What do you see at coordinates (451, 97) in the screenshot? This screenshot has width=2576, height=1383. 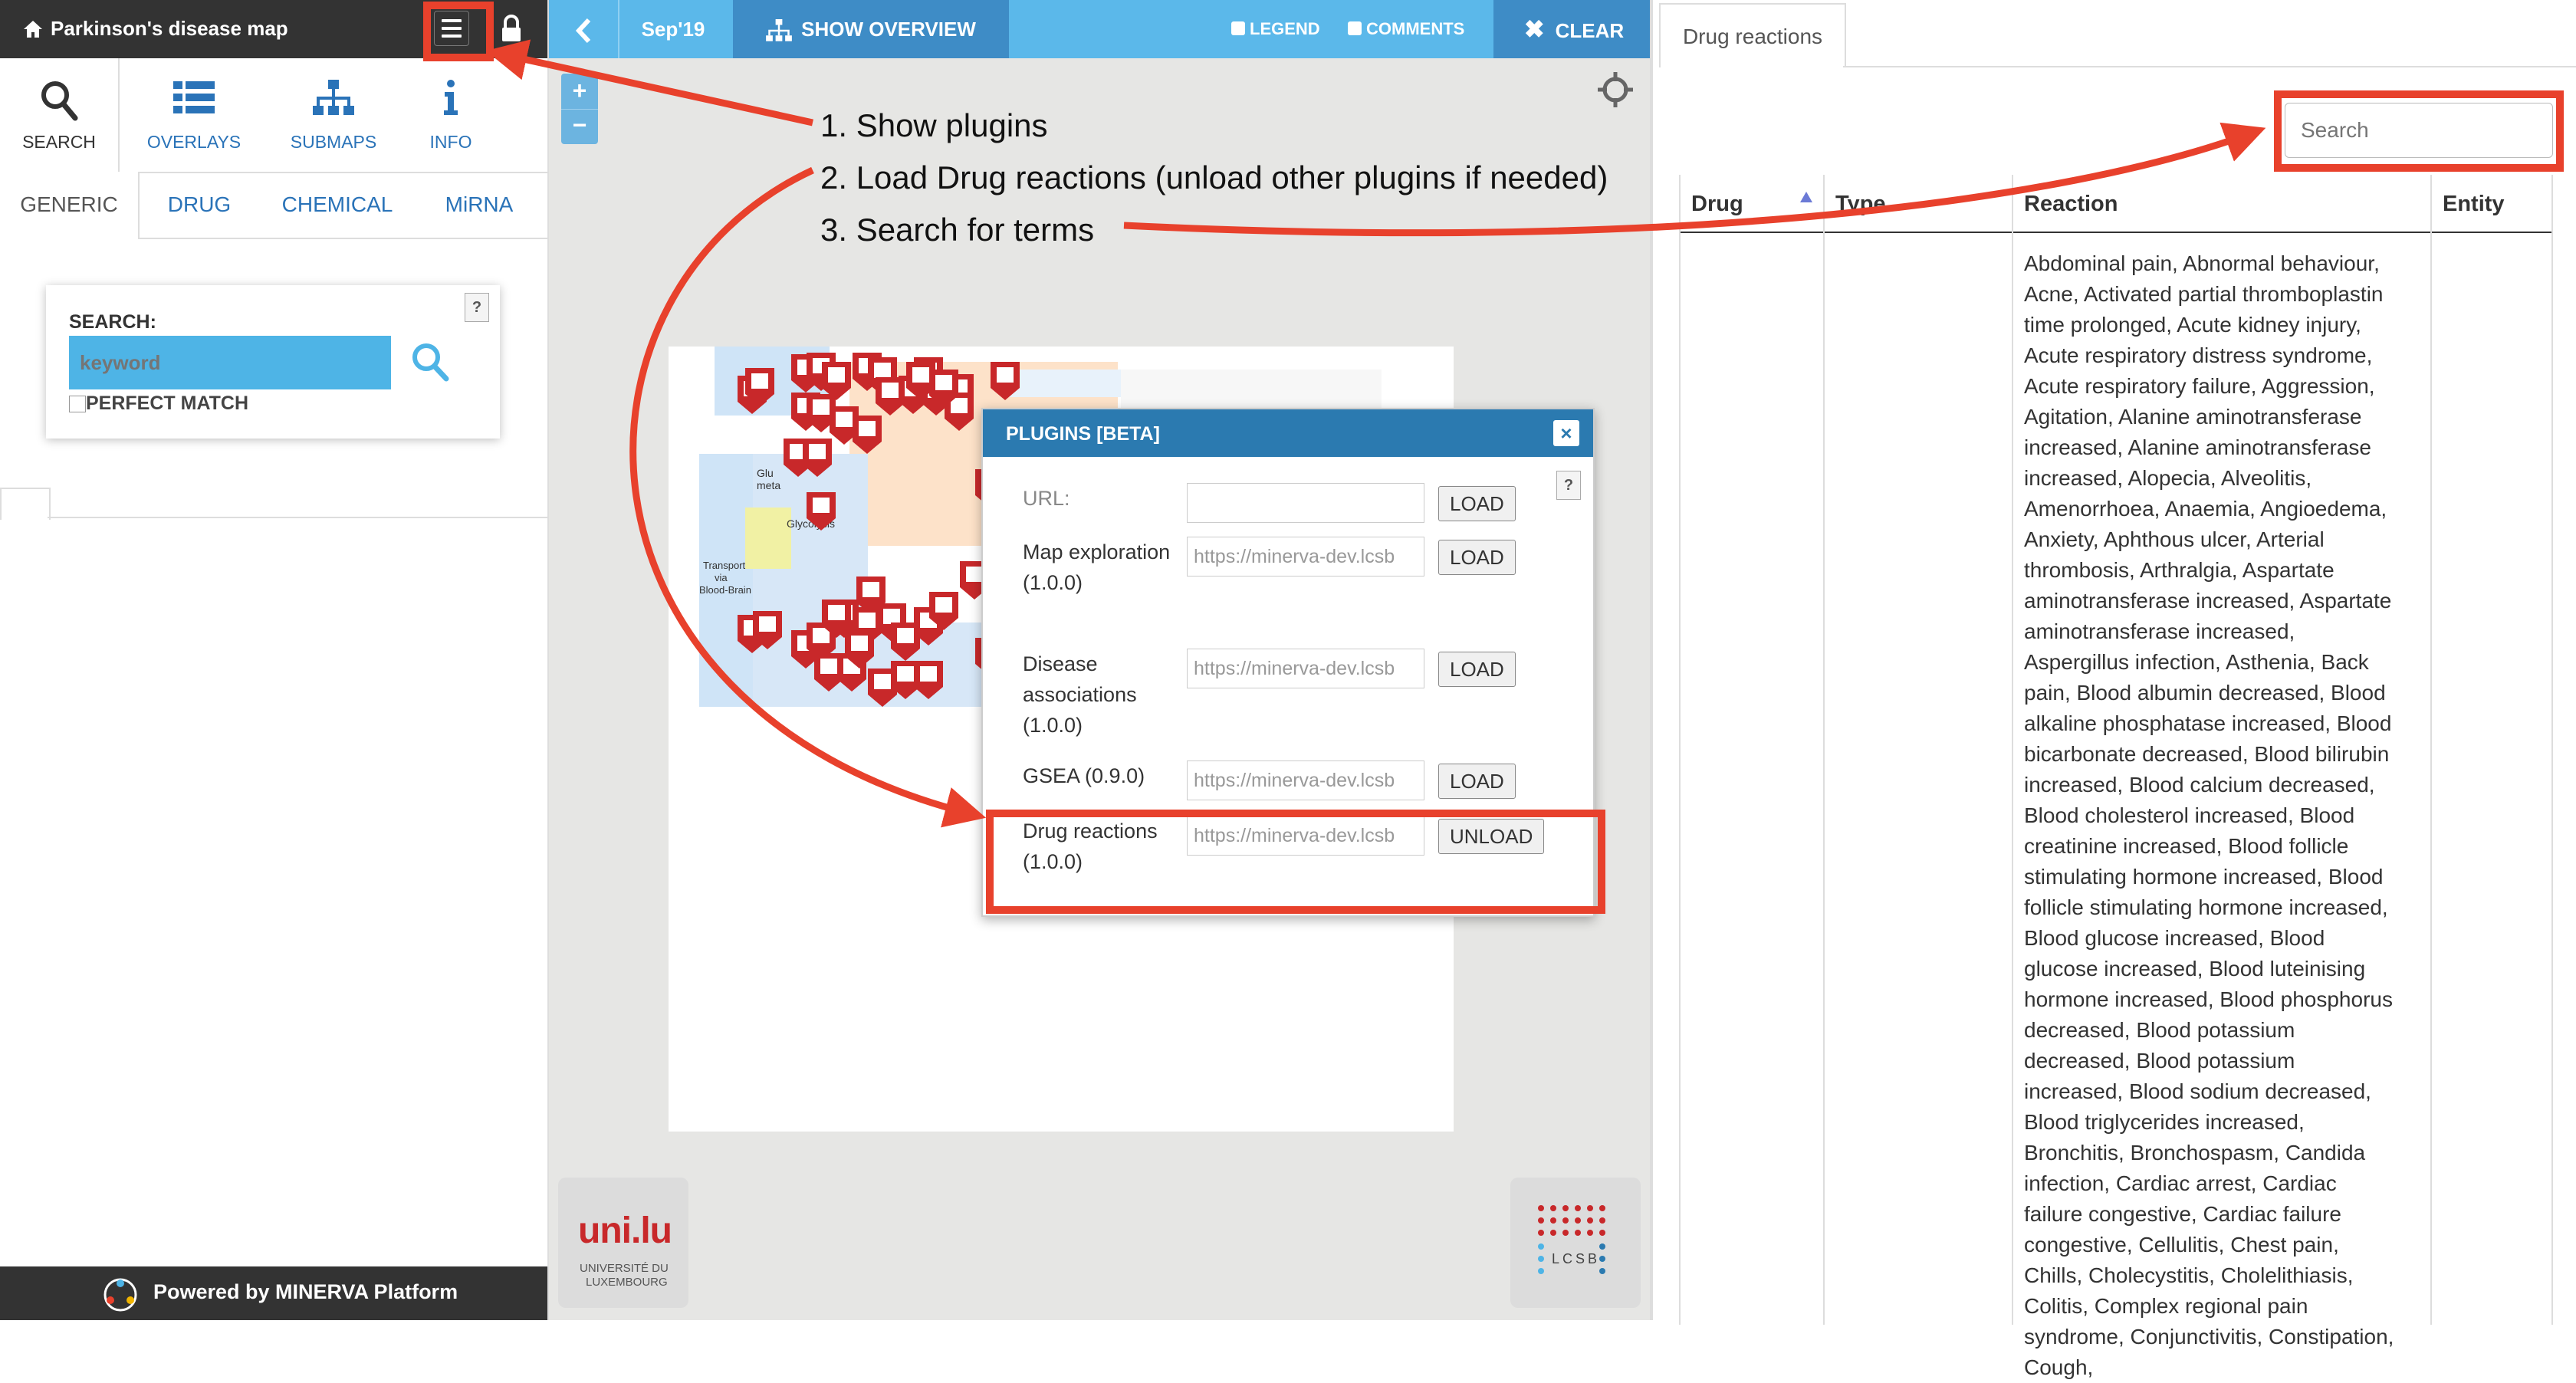 I see `info-icon` at bounding box center [451, 97].